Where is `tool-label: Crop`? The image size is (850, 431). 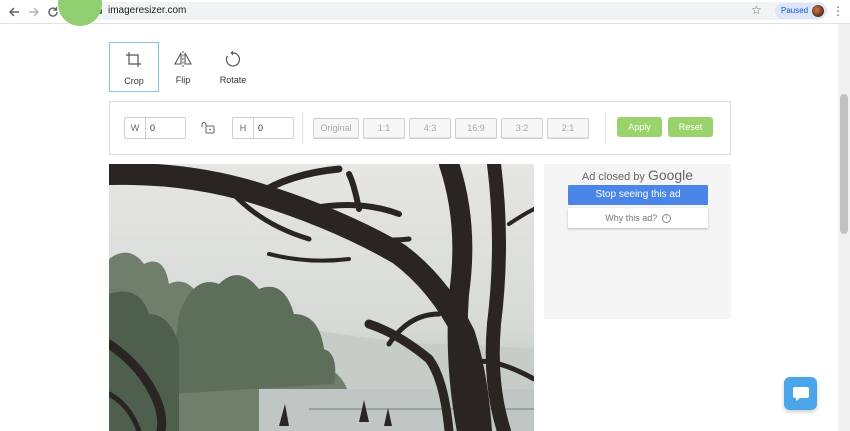 tool-label: Crop is located at coordinates (134, 81).